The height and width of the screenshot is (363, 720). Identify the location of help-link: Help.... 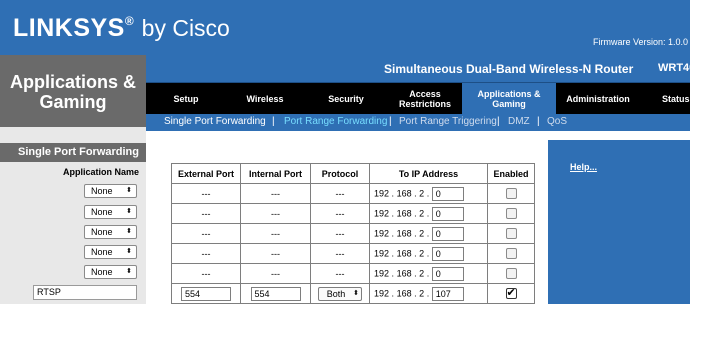
(583, 167).